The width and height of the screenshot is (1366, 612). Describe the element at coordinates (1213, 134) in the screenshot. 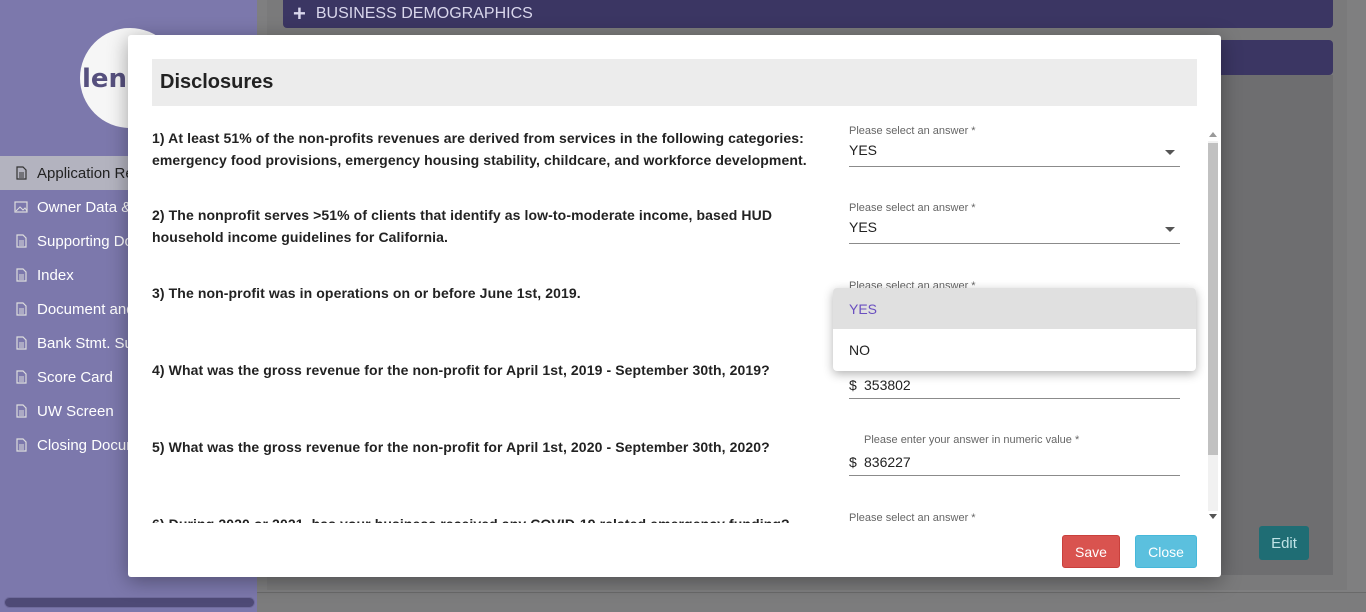

I see `scroll-up-arrow-icon` at that location.